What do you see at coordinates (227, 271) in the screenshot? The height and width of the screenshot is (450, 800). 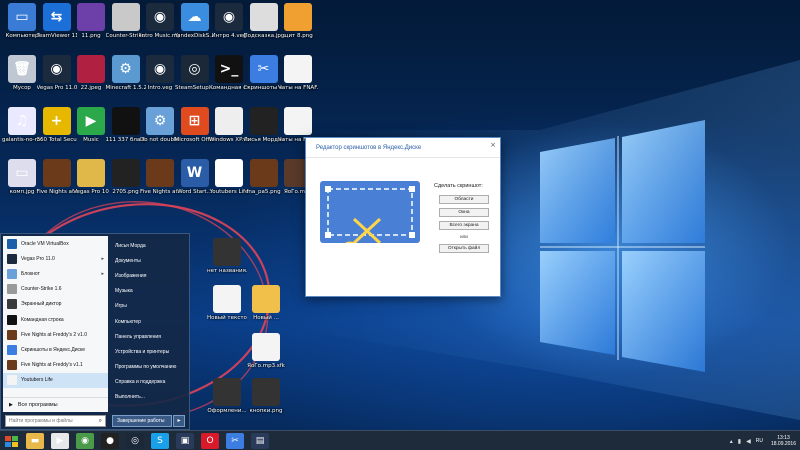 I see `desktop-icon-label: нет названия.jpg` at bounding box center [227, 271].